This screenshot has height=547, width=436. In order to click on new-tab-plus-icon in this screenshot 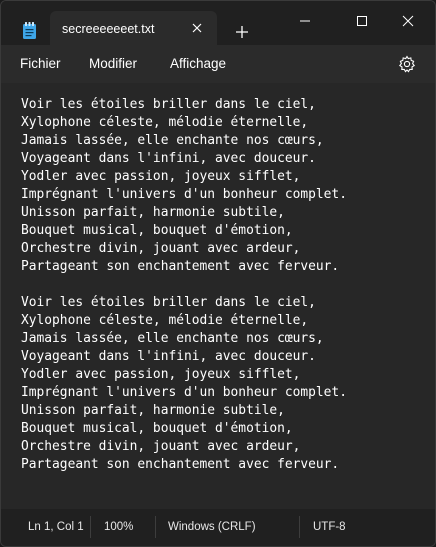, I will do `click(242, 32)`.